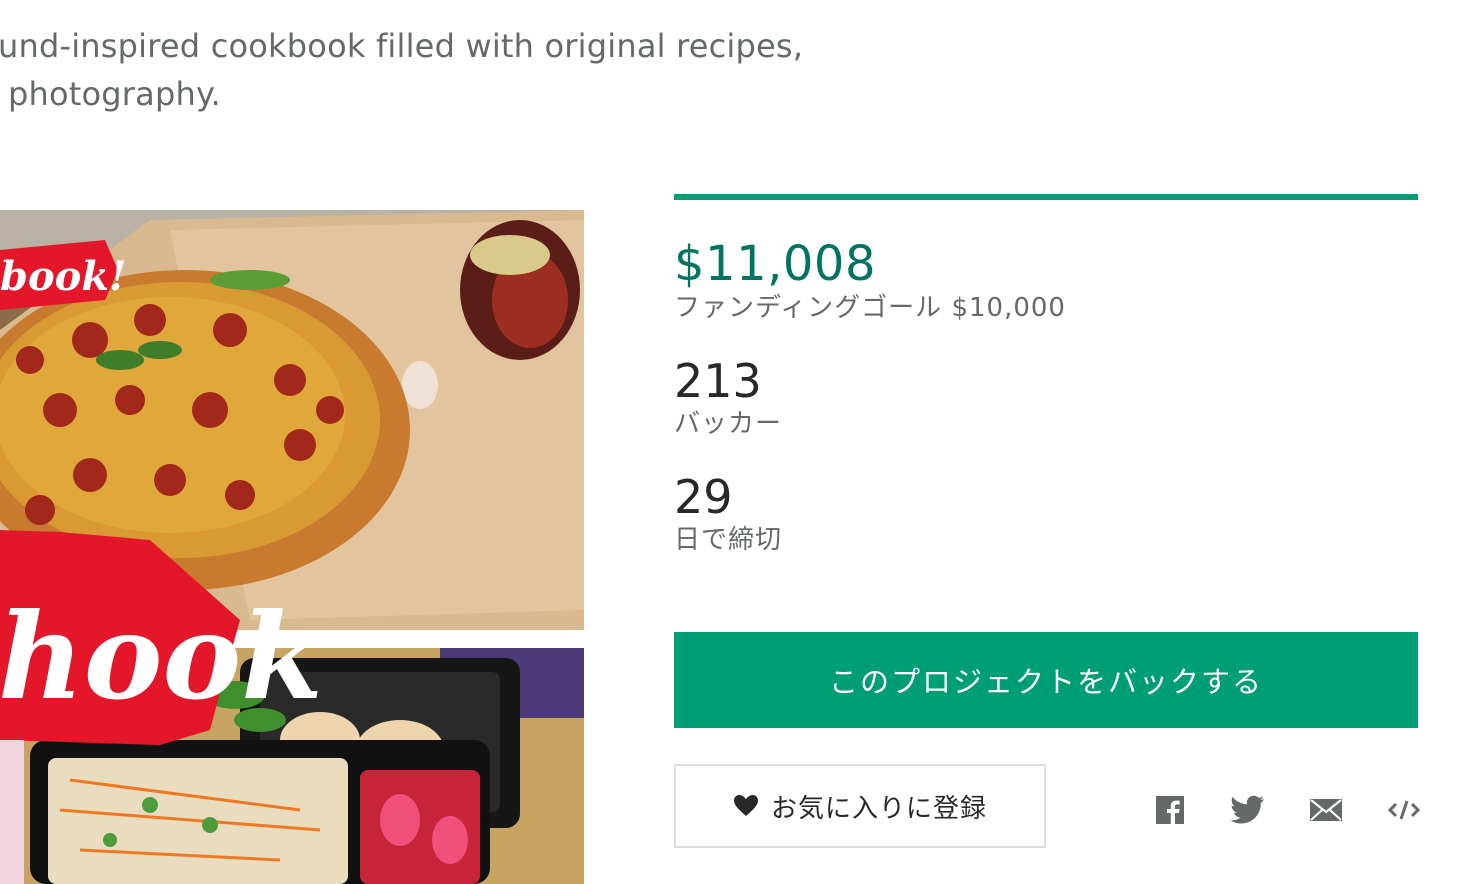 Image resolution: width=1484 pixels, height=884 pixels. What do you see at coordinates (745, 805) in the screenshot?
I see `heart-icon` at bounding box center [745, 805].